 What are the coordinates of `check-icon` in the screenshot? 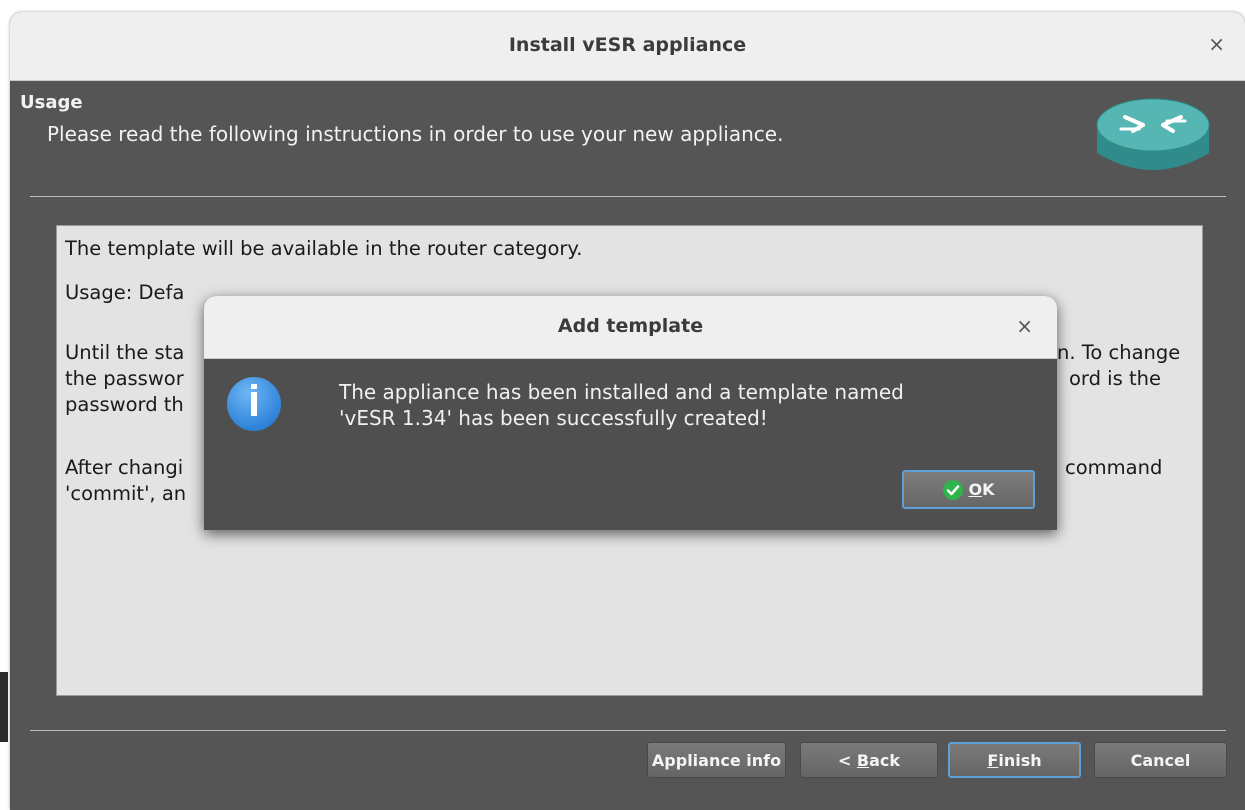 It's located at (953, 489).